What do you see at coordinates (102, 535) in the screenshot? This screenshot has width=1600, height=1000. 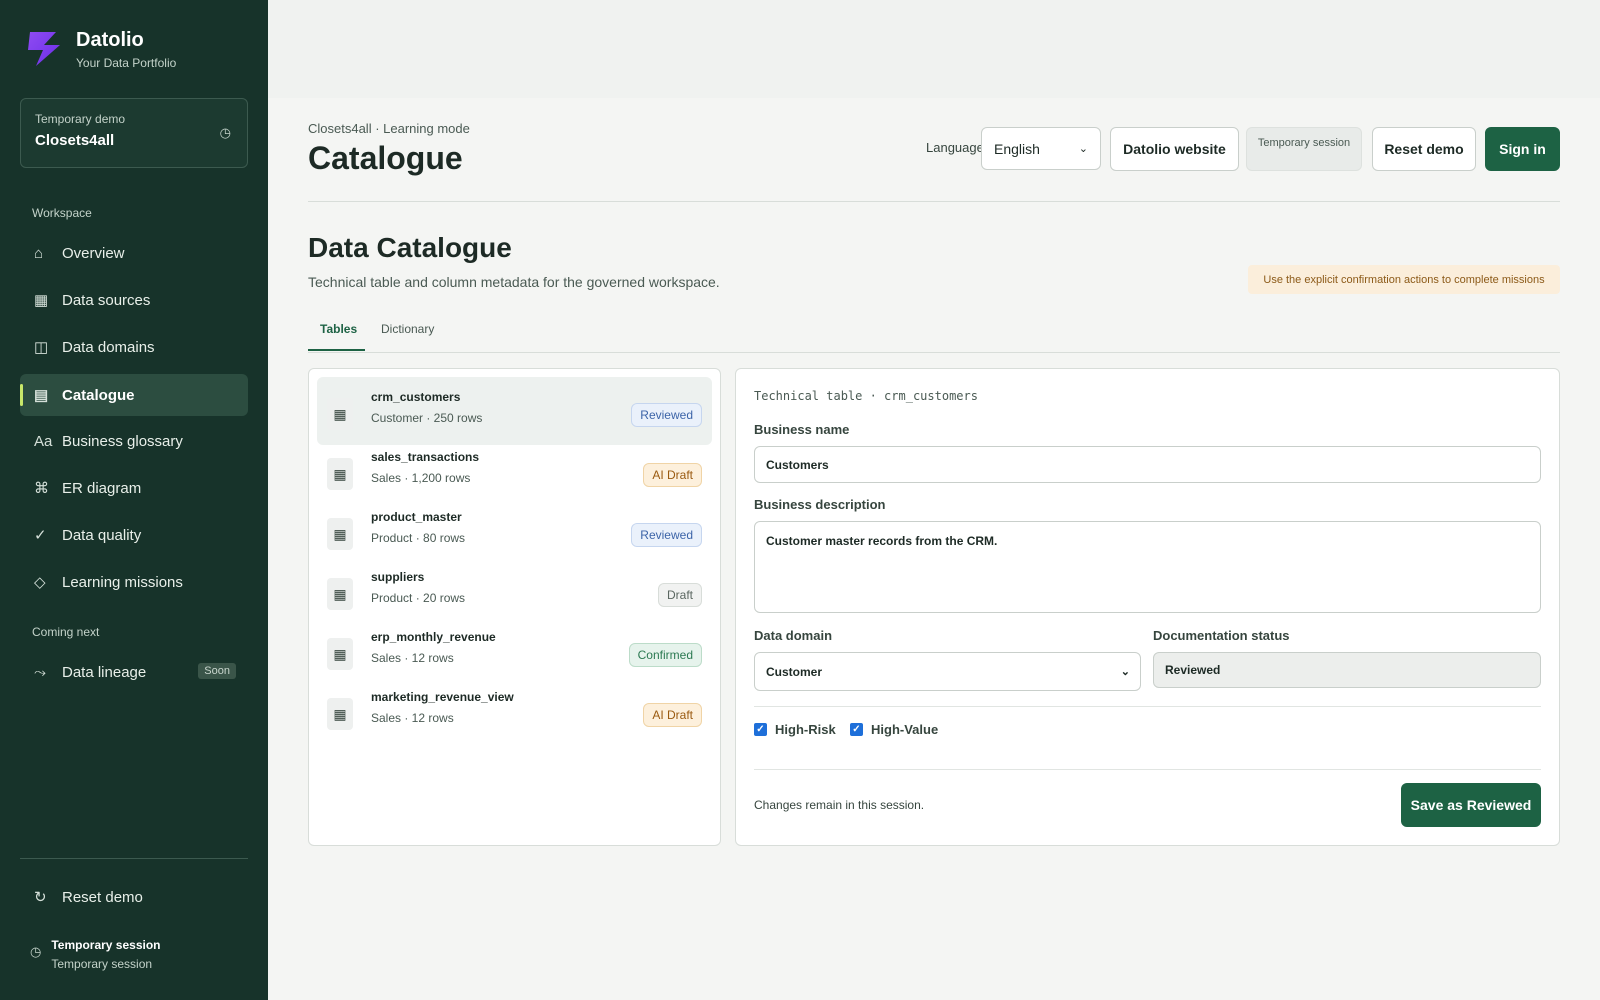 I see `sidebar-item-label: Data quality` at bounding box center [102, 535].